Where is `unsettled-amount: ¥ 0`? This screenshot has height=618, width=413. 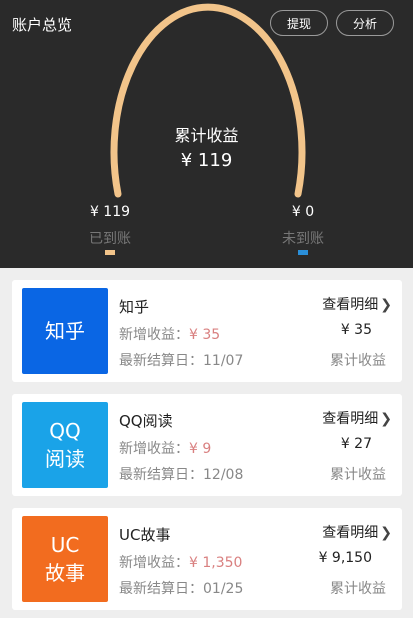 unsettled-amount: ¥ 0 is located at coordinates (303, 212).